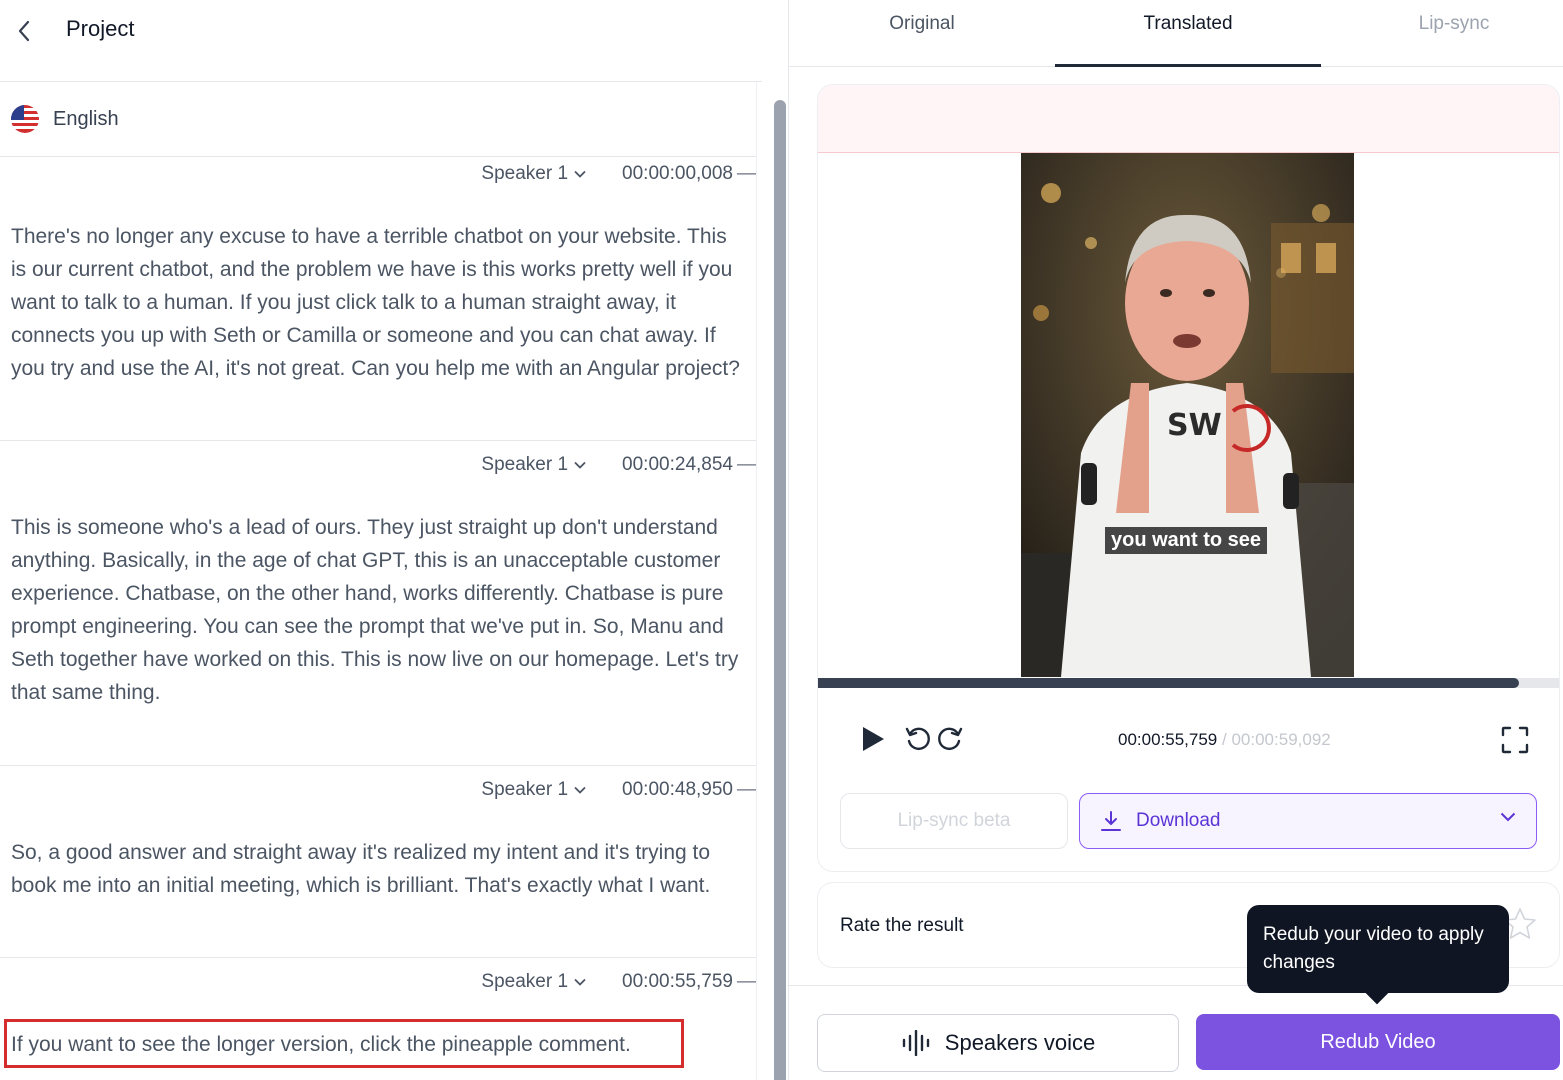 This screenshot has height=1080, width=1563. I want to click on scrollbar, so click(780, 590).